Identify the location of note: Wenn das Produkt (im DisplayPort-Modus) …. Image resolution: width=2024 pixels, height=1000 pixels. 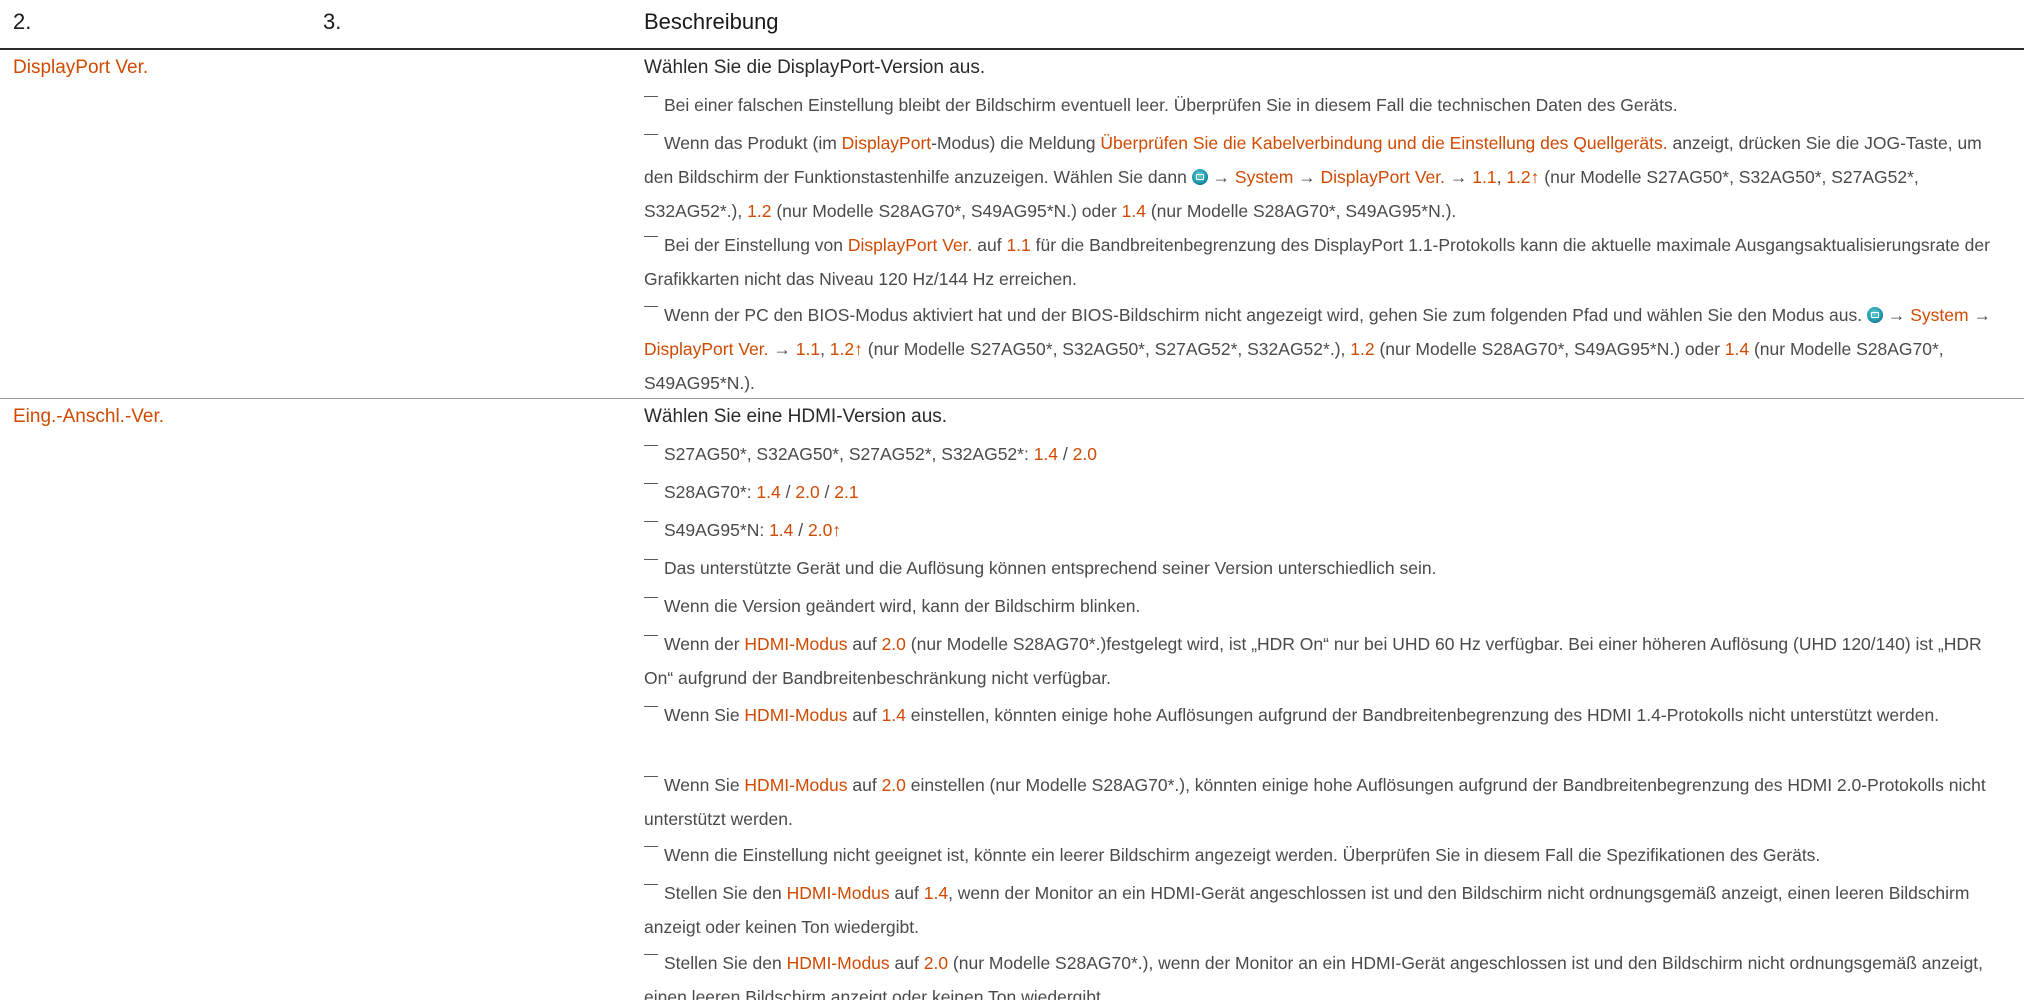
(1313, 177).